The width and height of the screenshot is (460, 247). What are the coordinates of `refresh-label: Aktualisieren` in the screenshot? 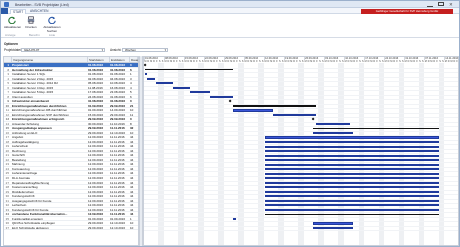 It's located at (13, 27).